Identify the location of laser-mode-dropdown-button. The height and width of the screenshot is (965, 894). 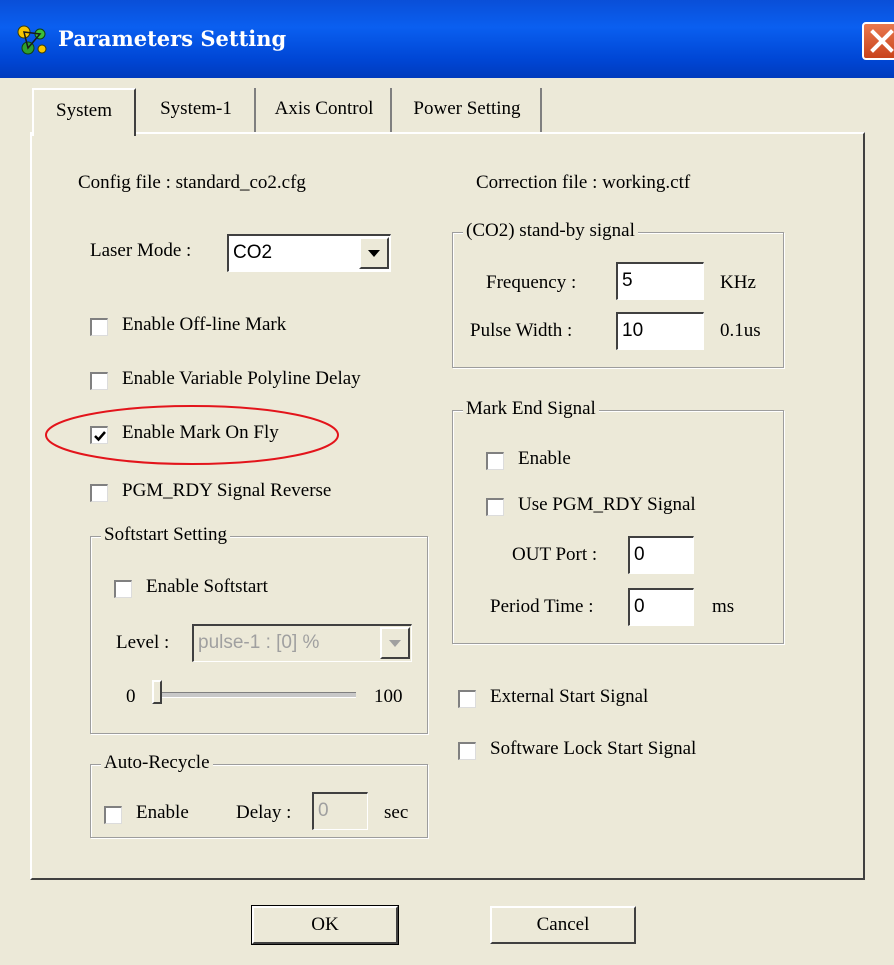
(374, 253).